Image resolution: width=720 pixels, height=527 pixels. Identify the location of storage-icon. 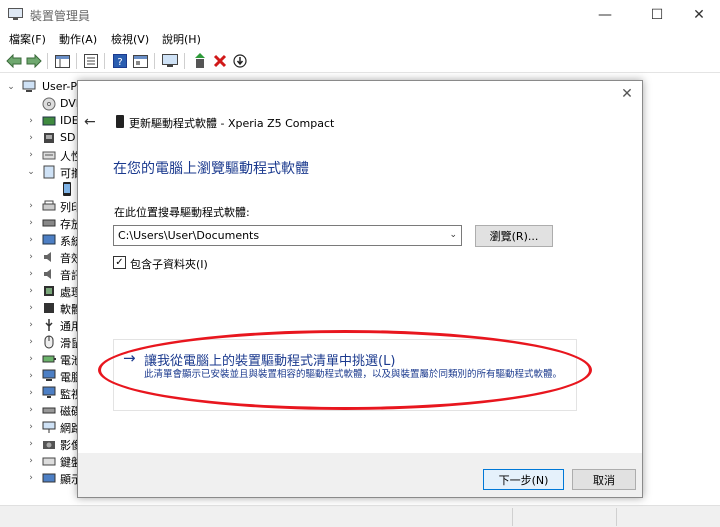
(49, 223).